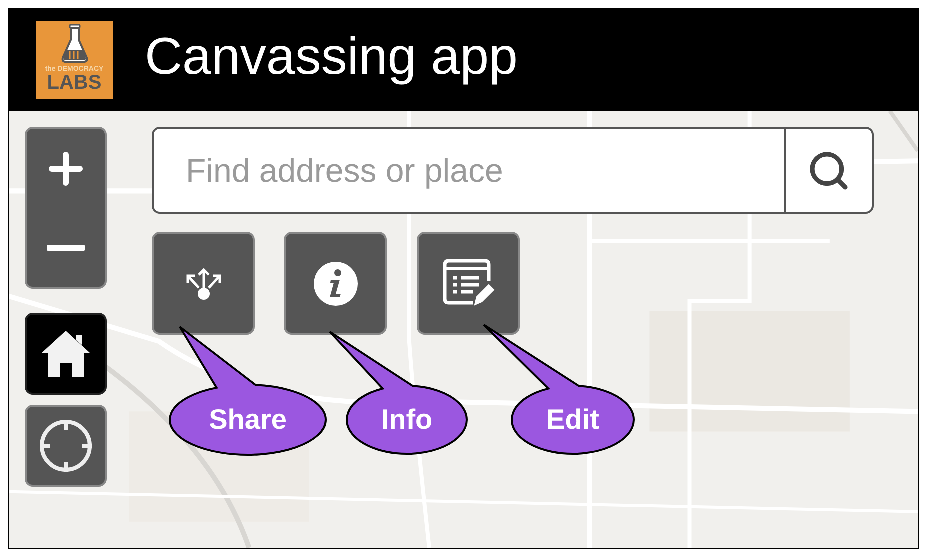 This screenshot has width=930, height=558. I want to click on flask-icon, so click(74, 44).